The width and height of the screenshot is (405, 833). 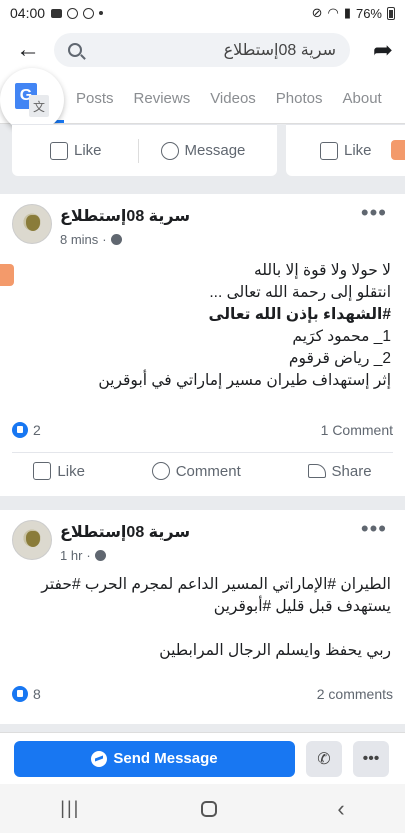 I want to click on search-input: سرية 08إستطلاع, so click(x=202, y=50).